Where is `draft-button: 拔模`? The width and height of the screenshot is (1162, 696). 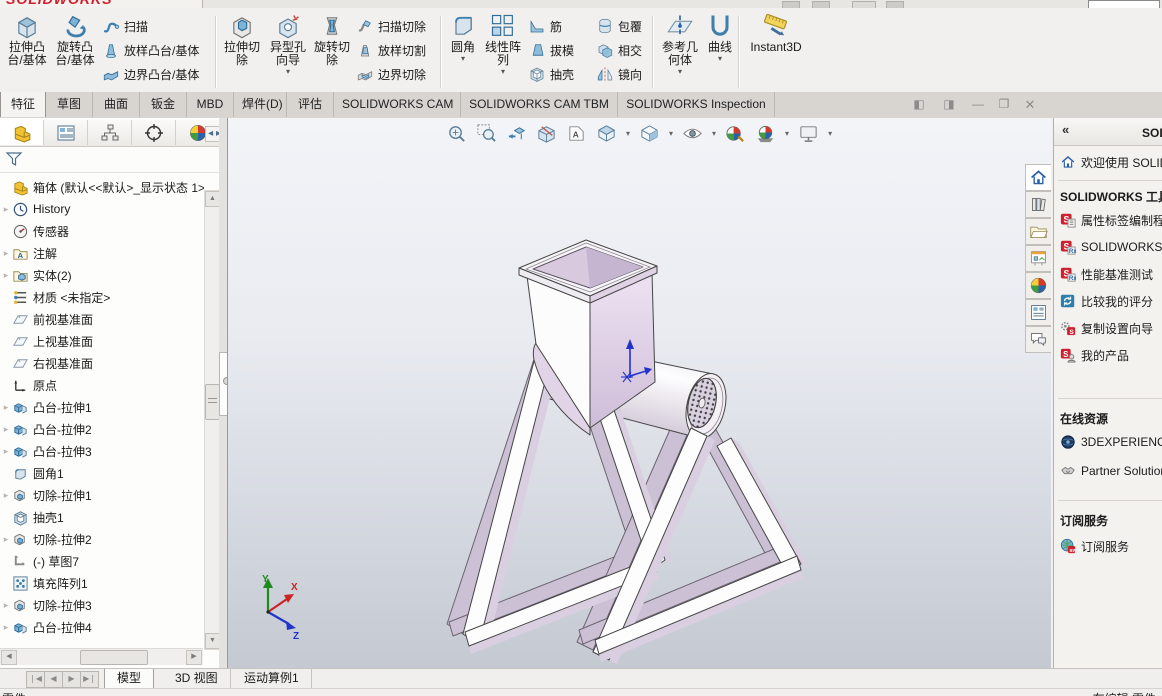 draft-button: 拔模 is located at coordinates (560, 50).